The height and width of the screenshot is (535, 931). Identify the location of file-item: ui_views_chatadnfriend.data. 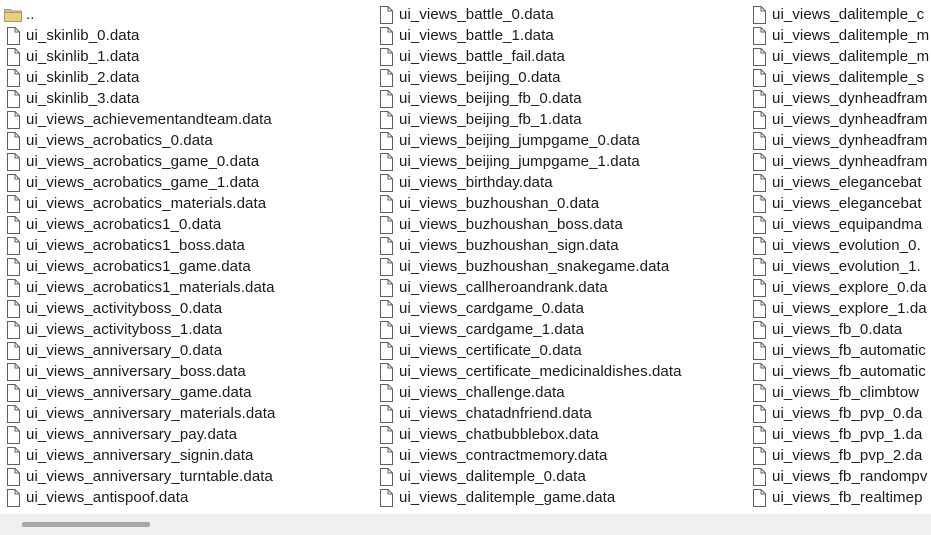
(529, 413).